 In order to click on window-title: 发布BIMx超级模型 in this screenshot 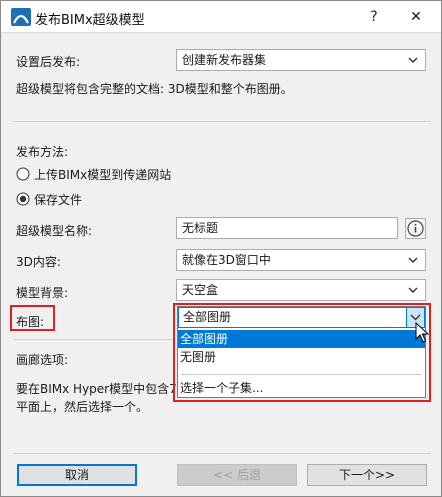, I will do `click(90, 20)`.